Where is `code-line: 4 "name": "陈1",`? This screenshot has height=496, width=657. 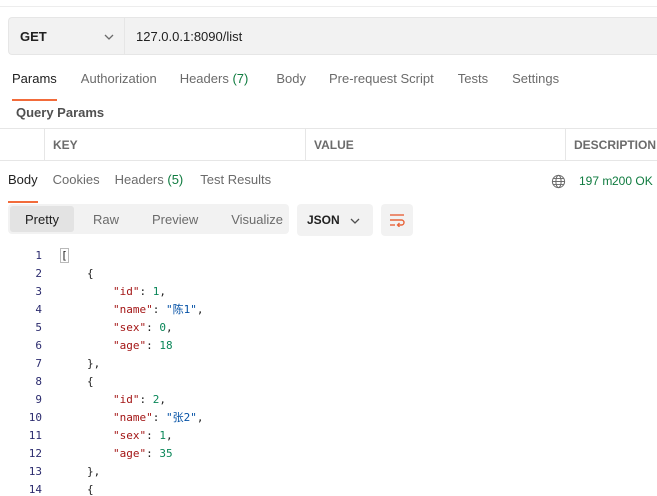
code-line: 4 "name": "陈1", is located at coordinates (328, 309).